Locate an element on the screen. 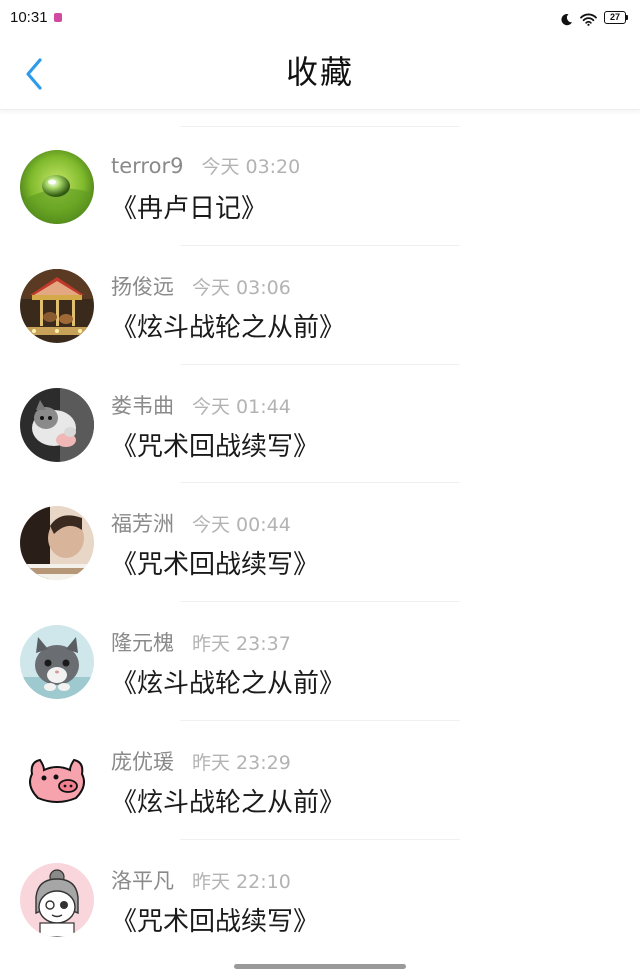 This screenshot has width=640, height=974. carousel-avatar-image is located at coordinates (57, 305).